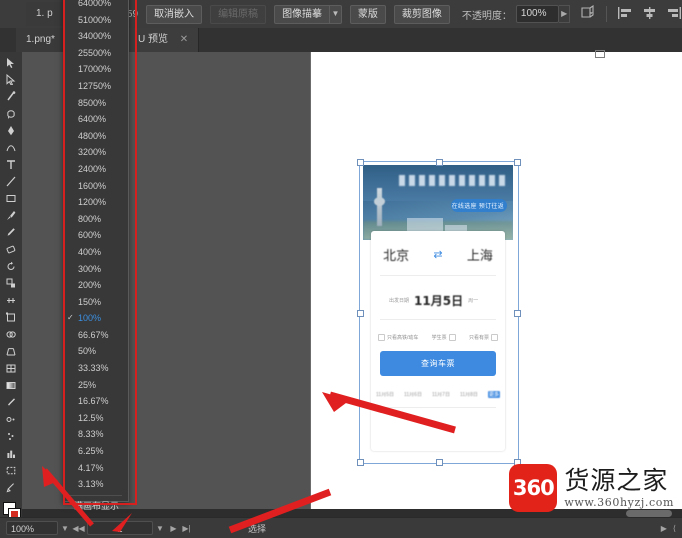 The image size is (682, 538). I want to click on city-row: 北京 ⇄ 上海, so click(438, 254).